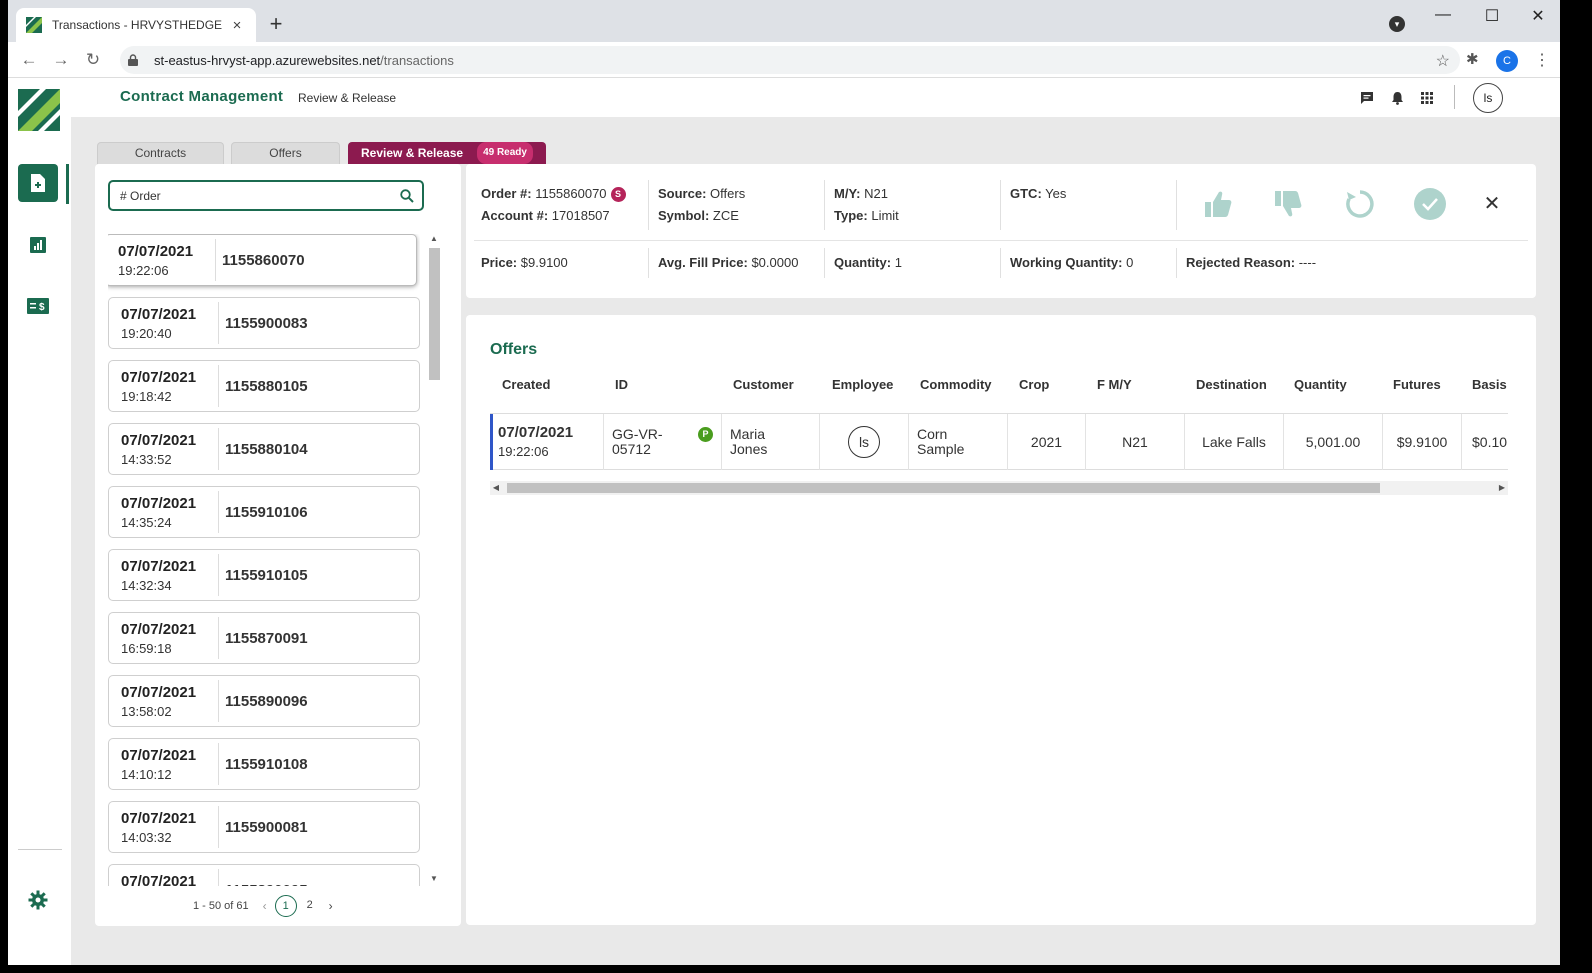 This screenshot has height=973, width=1592. I want to click on profile-dropdown-icon: ▾, so click(1397, 24).